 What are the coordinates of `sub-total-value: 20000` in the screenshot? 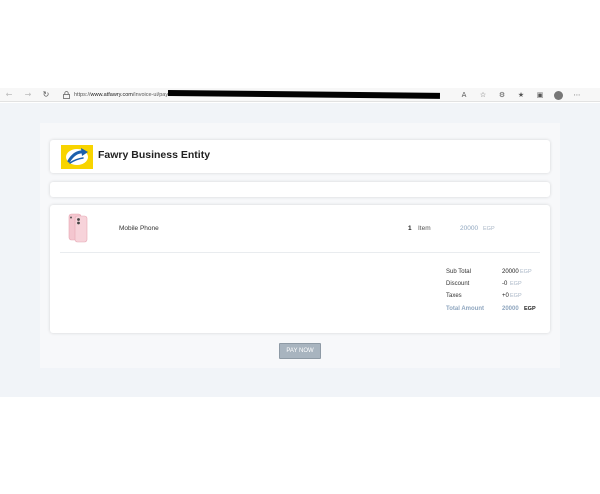 It's located at (510, 272).